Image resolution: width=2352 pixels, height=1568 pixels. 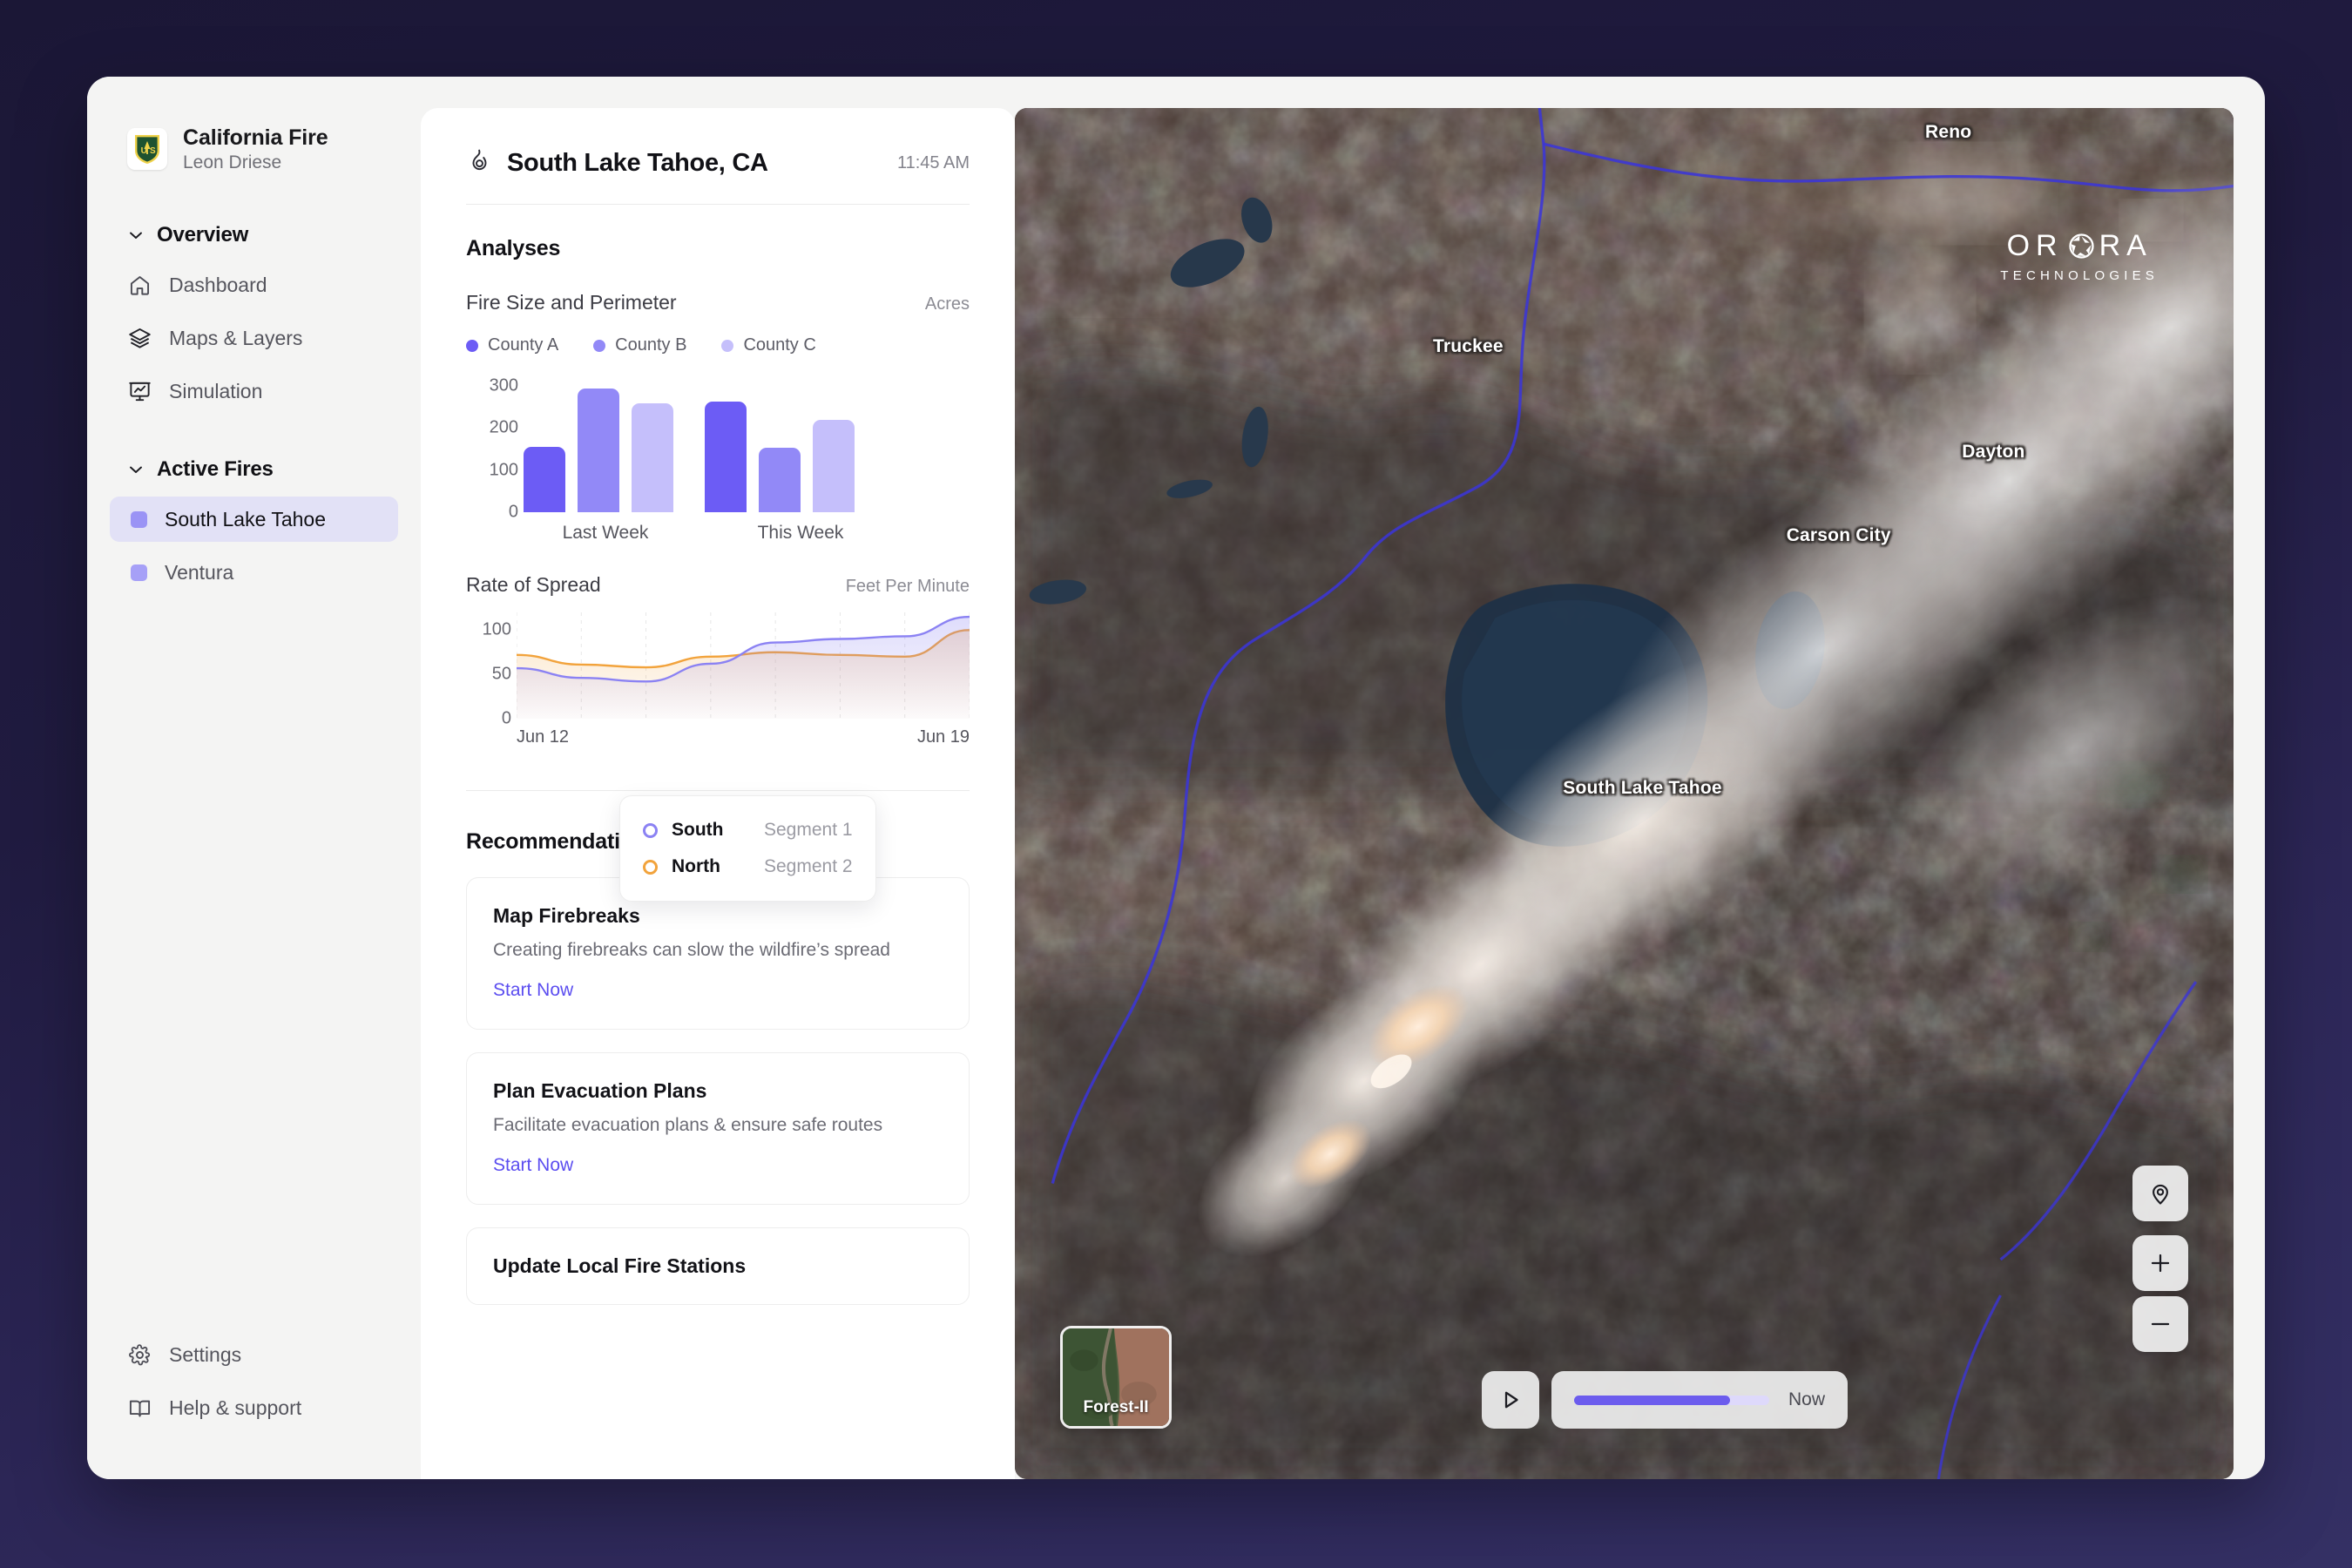 What do you see at coordinates (566, 916) in the screenshot?
I see `recommendation-title: Map Firebreaks` at bounding box center [566, 916].